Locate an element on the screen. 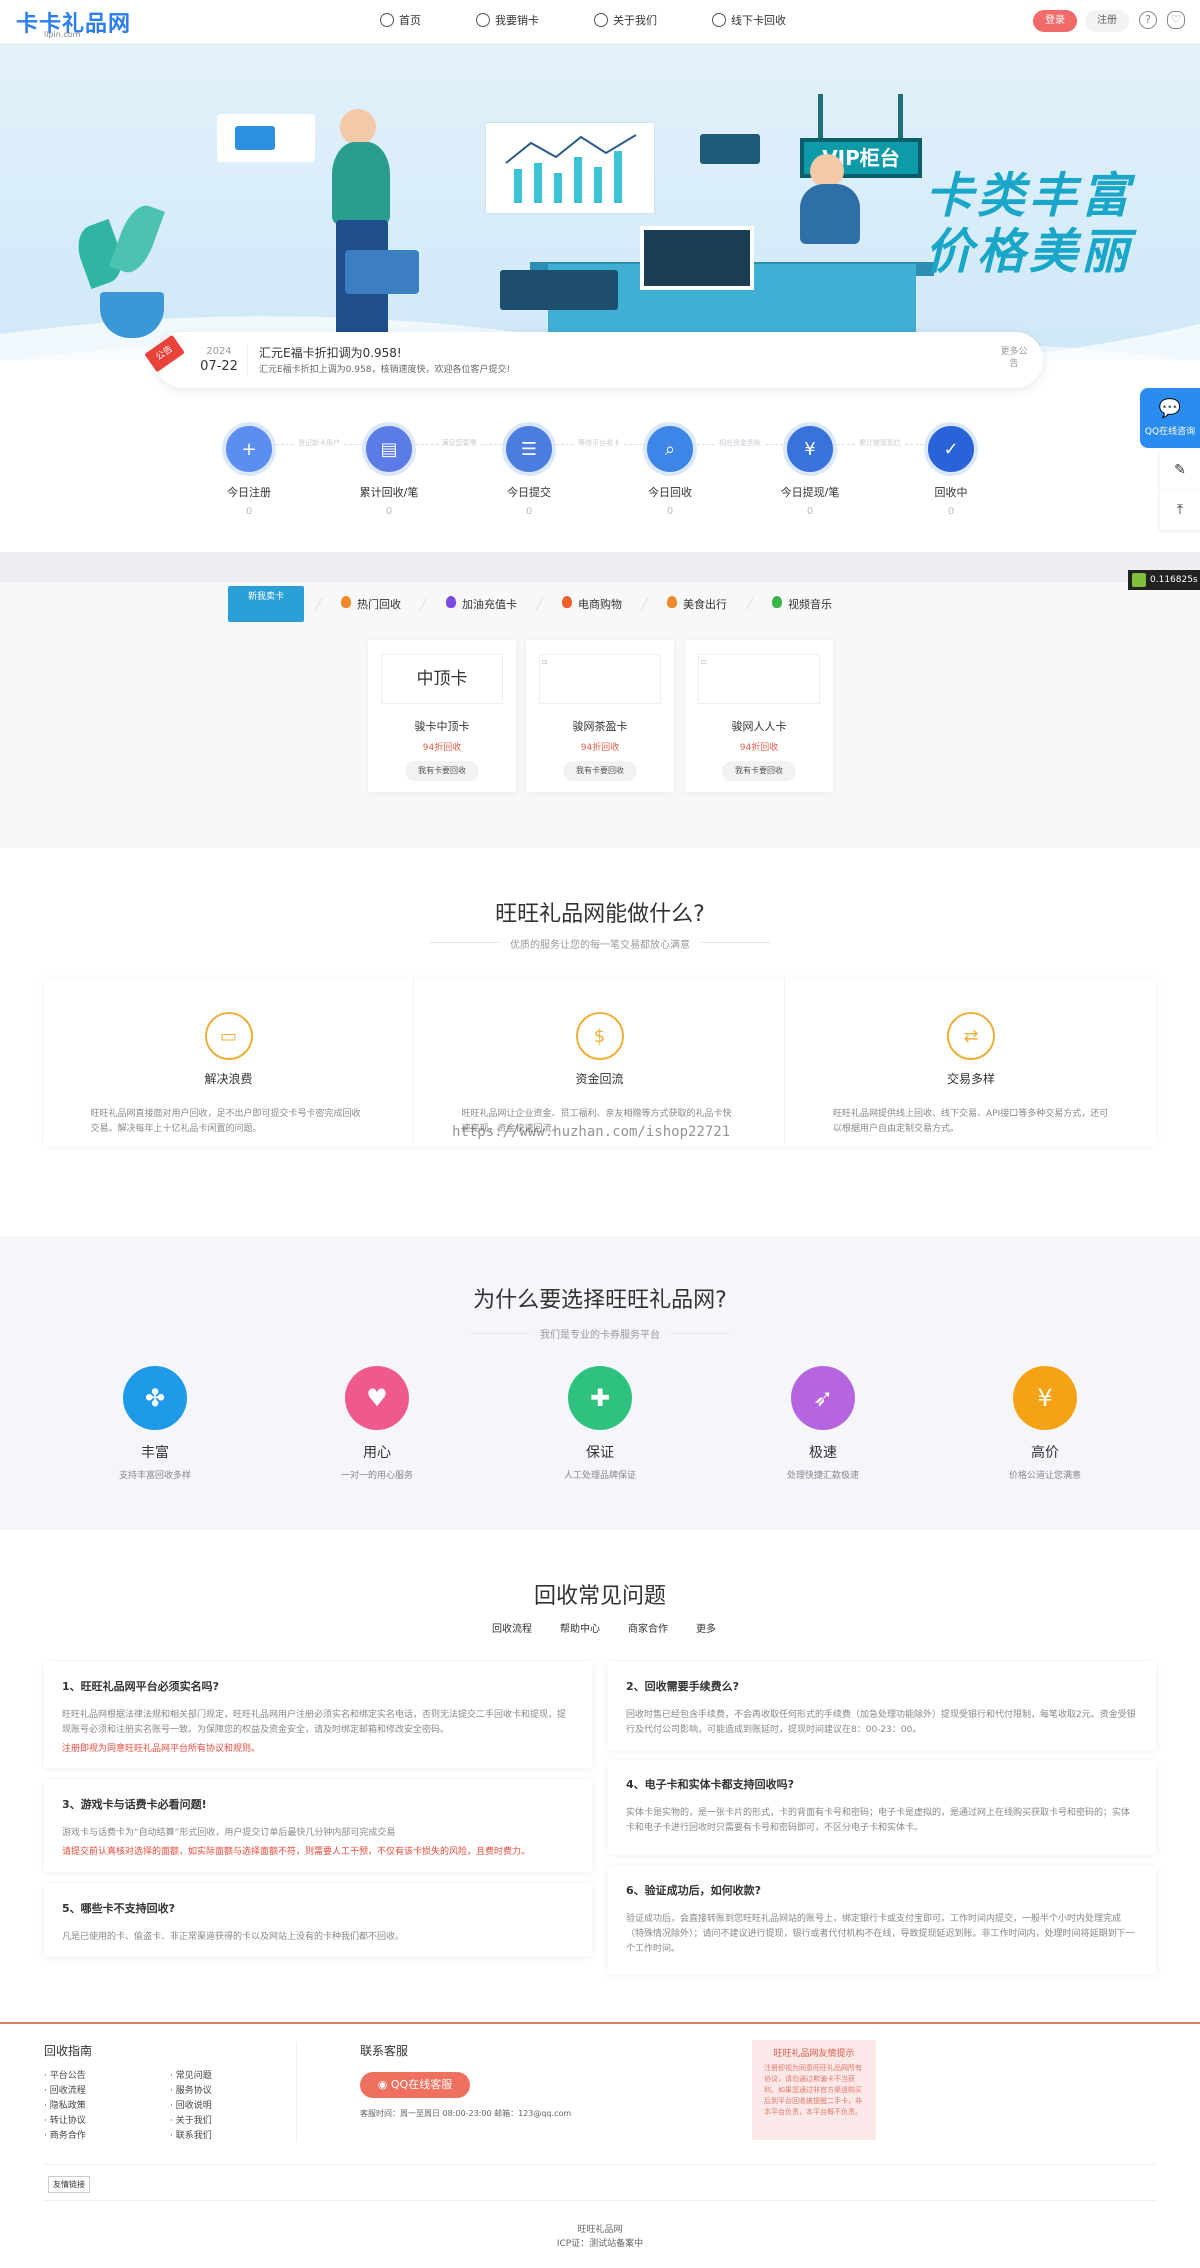  footer-site-name: 旺旺礼品网 is located at coordinates (600, 2230).